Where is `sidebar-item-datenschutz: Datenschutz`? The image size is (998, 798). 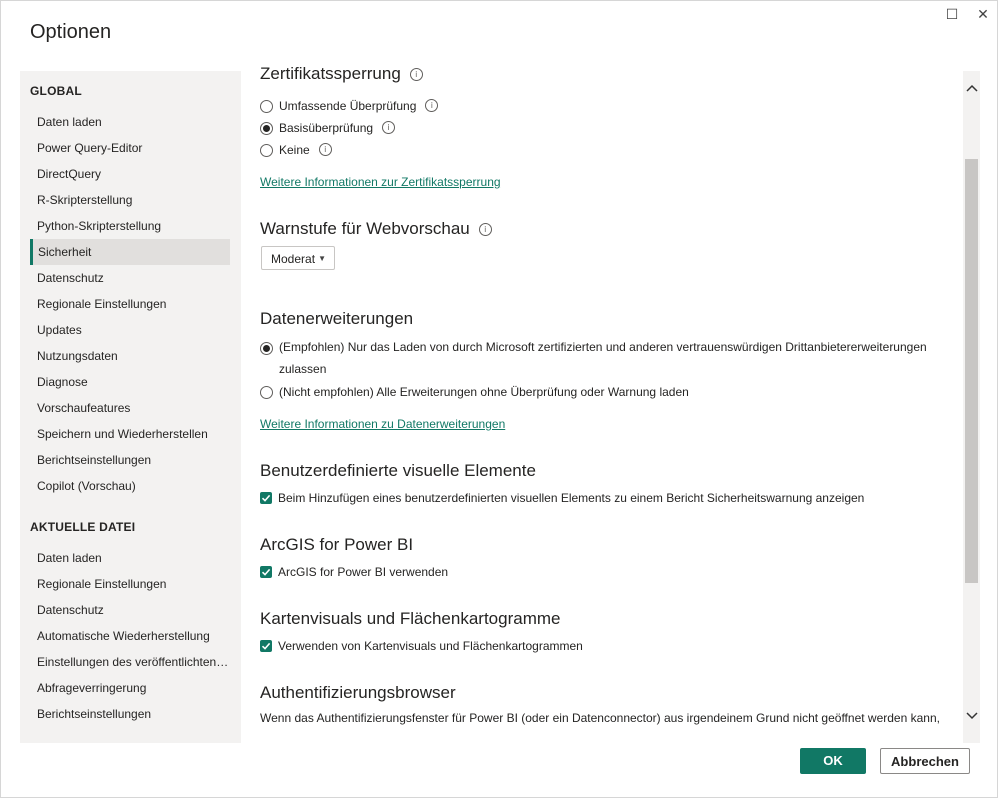
sidebar-item-datenschutz: Datenschutz is located at coordinates (130, 278).